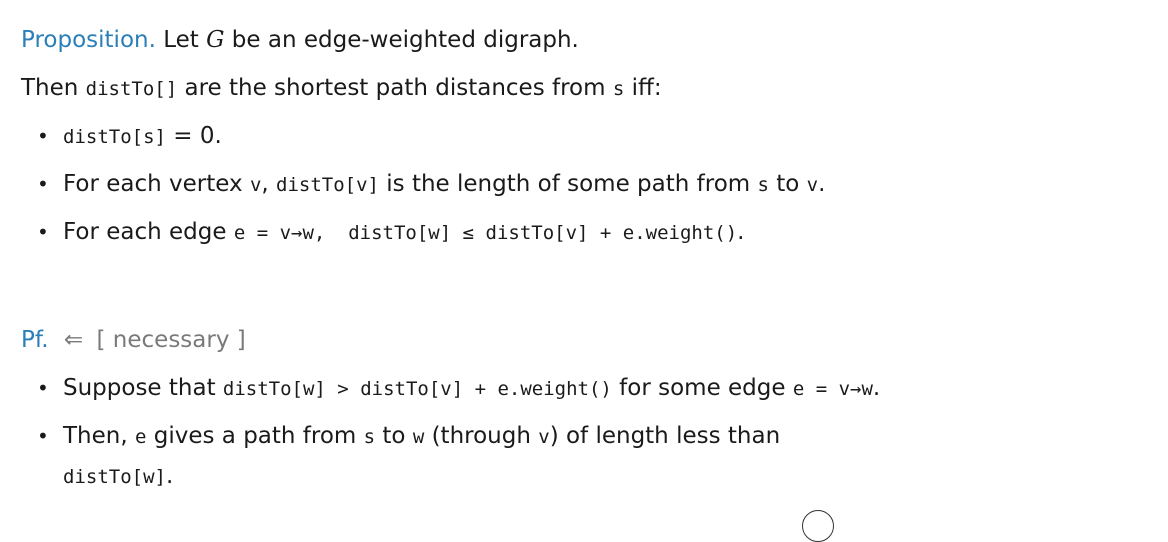 This screenshot has width=1168, height=542. What do you see at coordinates (418, 437) in the screenshot?
I see `pb2-code-w: w` at bounding box center [418, 437].